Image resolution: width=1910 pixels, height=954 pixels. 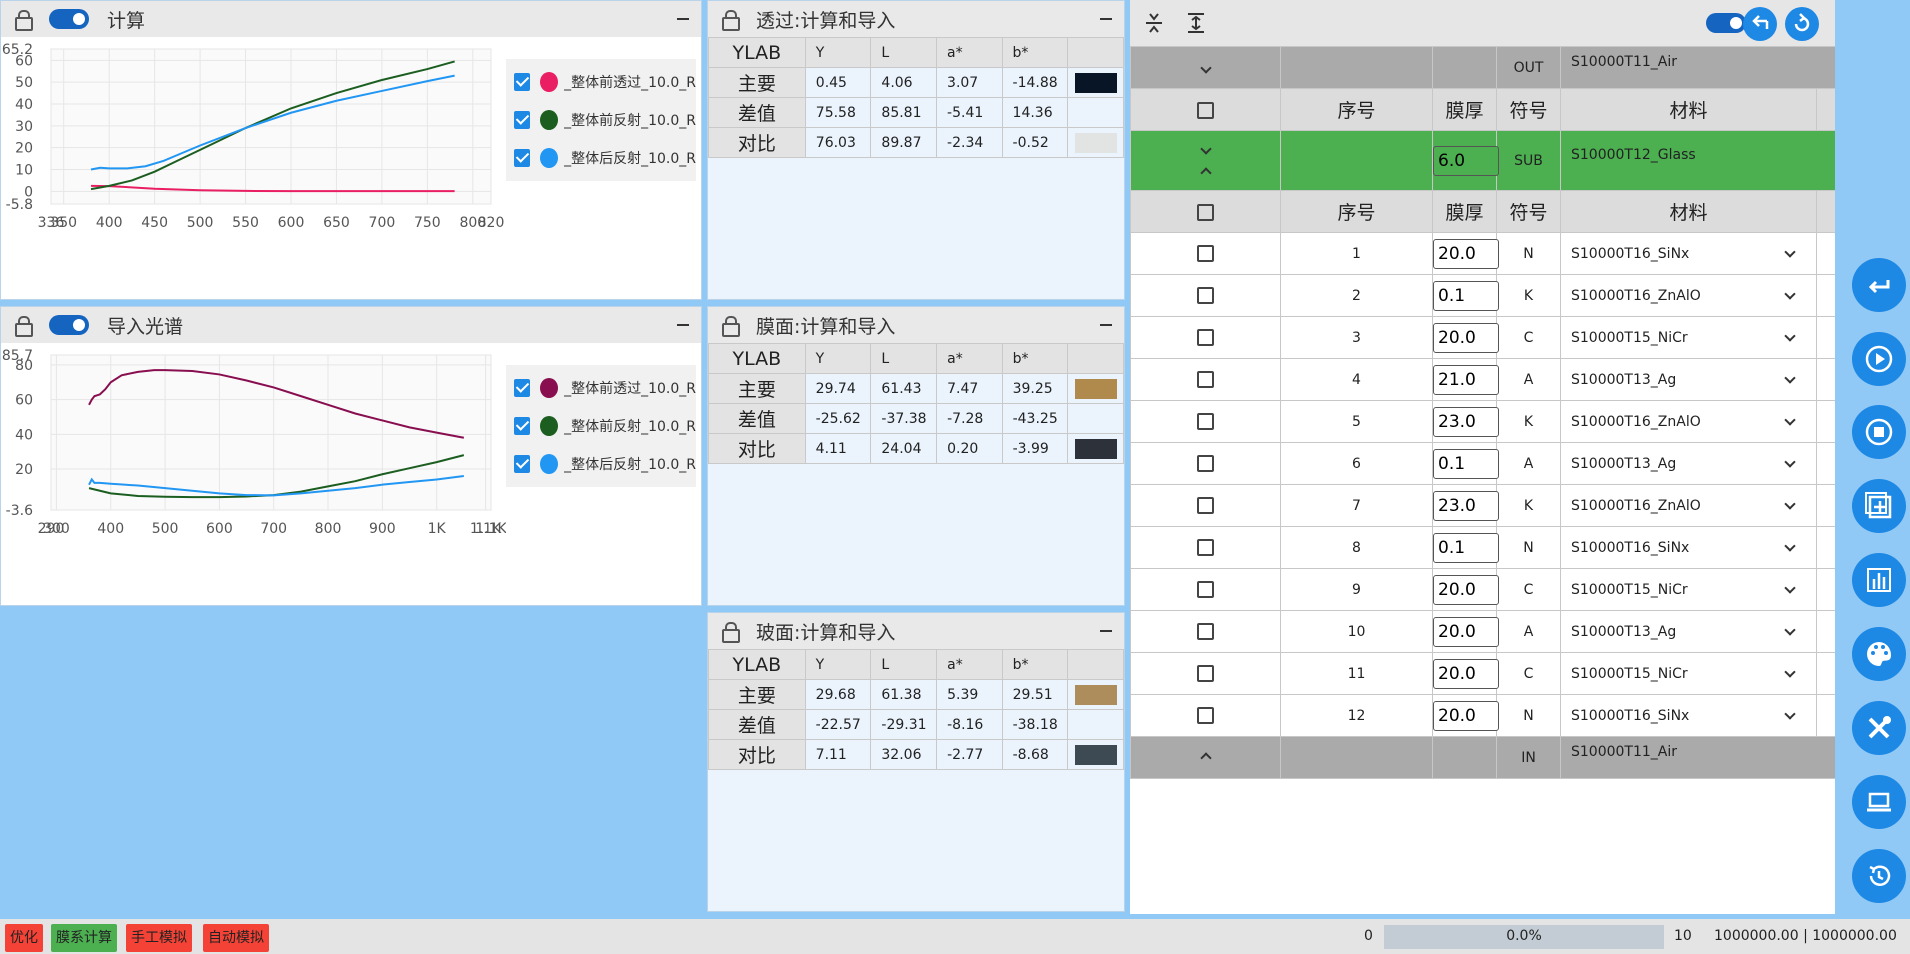 What do you see at coordinates (159, 938) in the screenshot?
I see `status-action-button: 手工模拟` at bounding box center [159, 938].